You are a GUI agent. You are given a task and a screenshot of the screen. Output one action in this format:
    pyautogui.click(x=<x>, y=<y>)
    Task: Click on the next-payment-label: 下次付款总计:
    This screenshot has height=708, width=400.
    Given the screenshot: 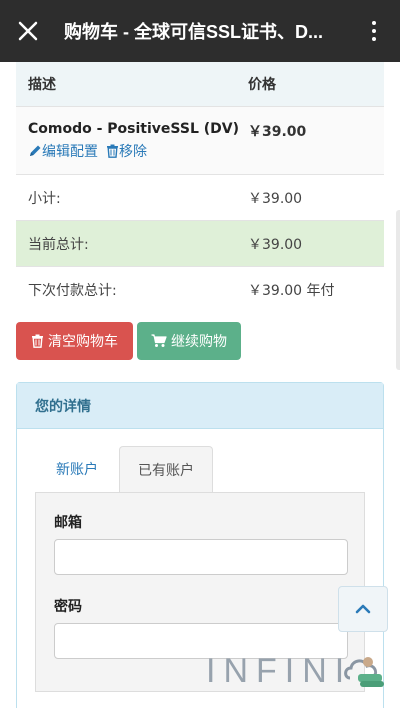 What is the action you would take?
    pyautogui.click(x=72, y=291)
    